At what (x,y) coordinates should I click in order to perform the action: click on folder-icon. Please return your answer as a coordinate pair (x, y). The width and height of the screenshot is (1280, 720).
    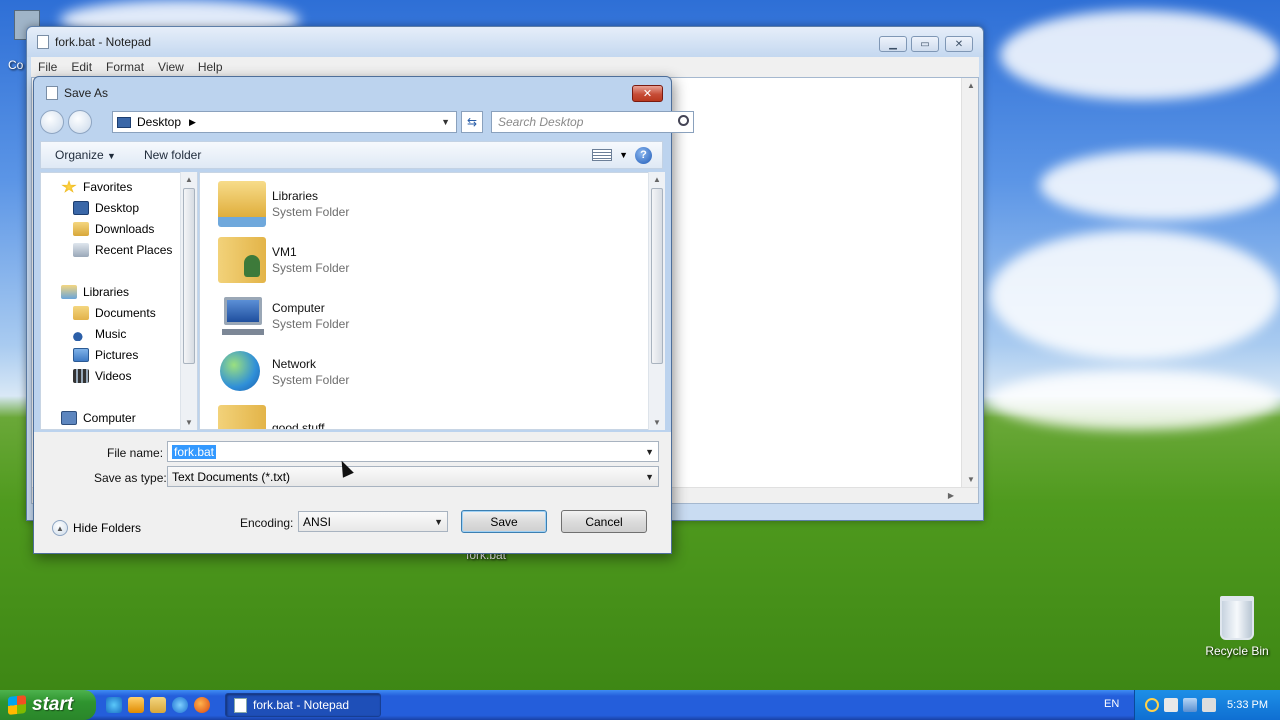
    Looking at the image, I should click on (242, 417).